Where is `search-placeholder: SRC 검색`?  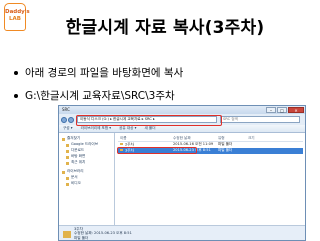
search-placeholder: SRC 검색 is located at coordinates (230, 118).